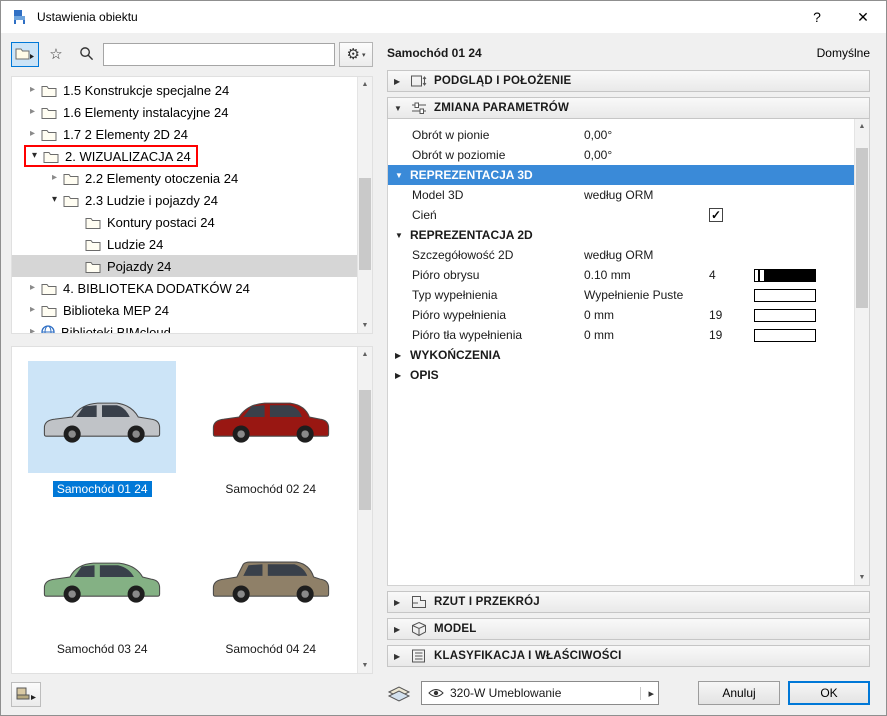 The image size is (887, 716). Describe the element at coordinates (86, 54) in the screenshot. I see `search-button` at that location.